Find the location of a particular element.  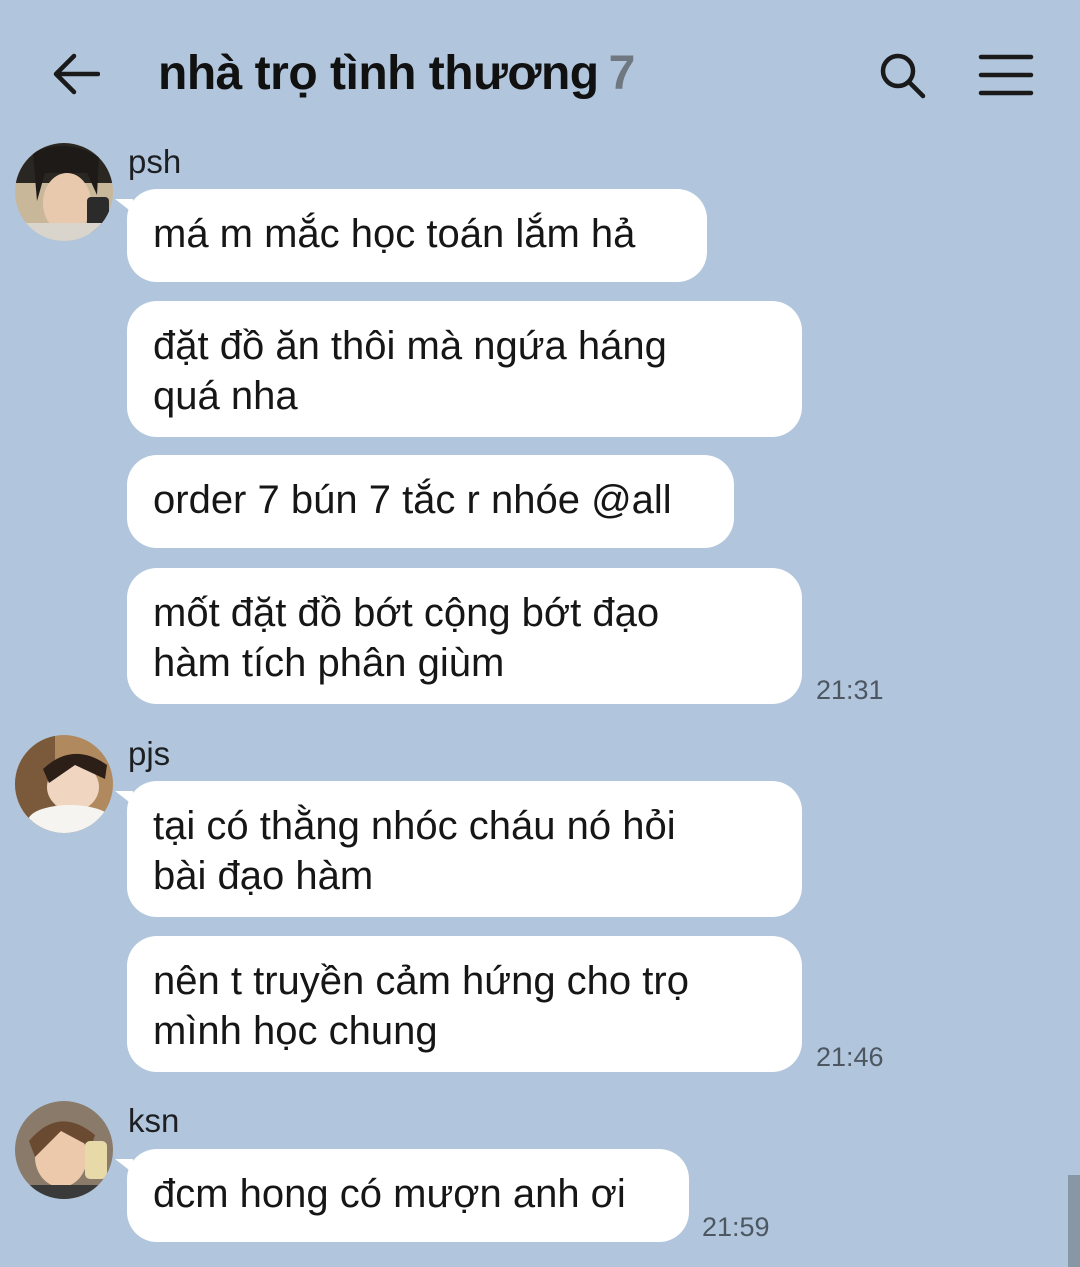

message-text: order 7 bún 7 tắc r nhóe @all is located at coordinates (412, 500).